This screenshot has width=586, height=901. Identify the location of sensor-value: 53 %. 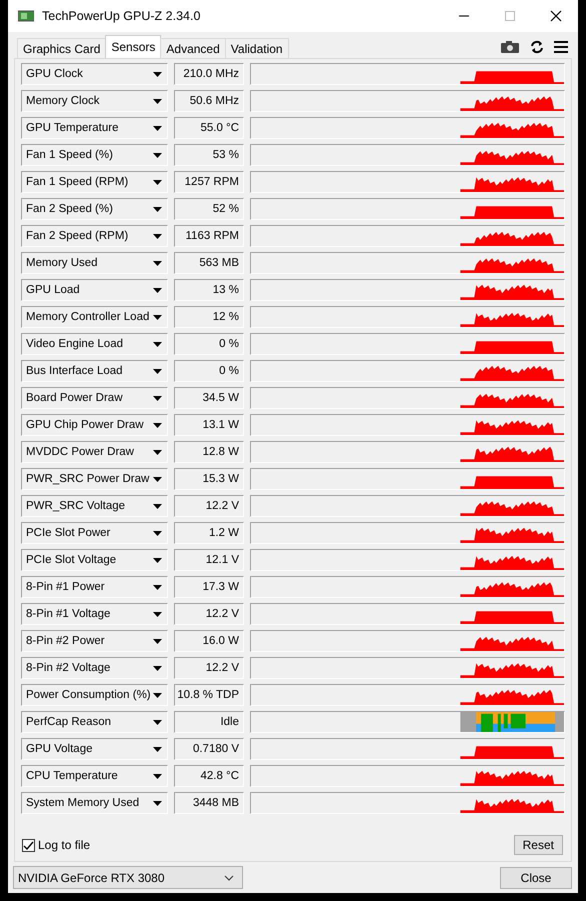
(209, 155).